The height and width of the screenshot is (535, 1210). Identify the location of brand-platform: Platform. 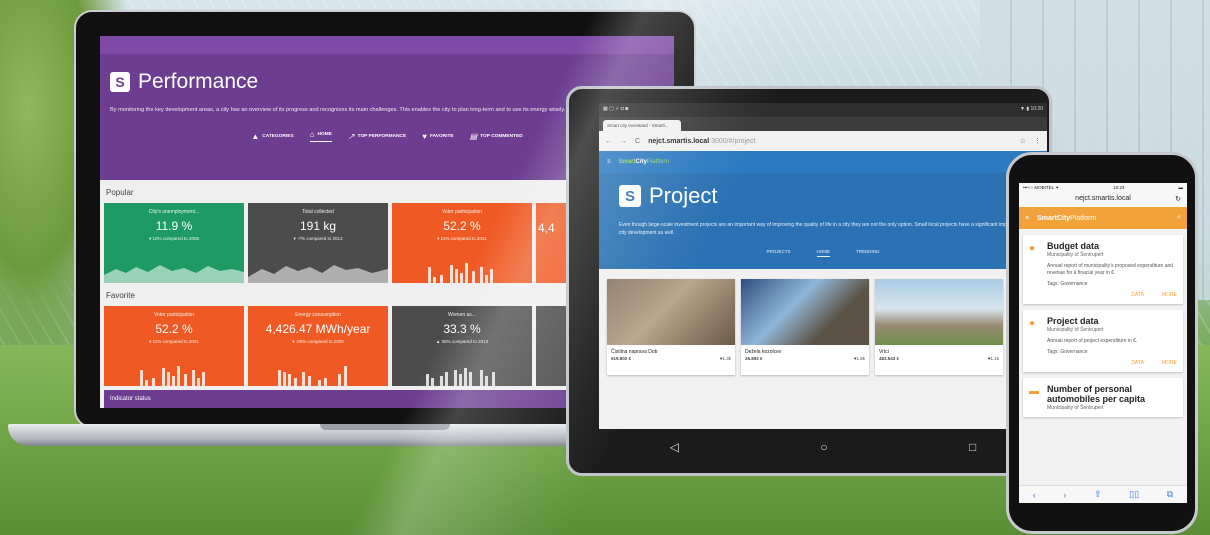
(1083, 218).